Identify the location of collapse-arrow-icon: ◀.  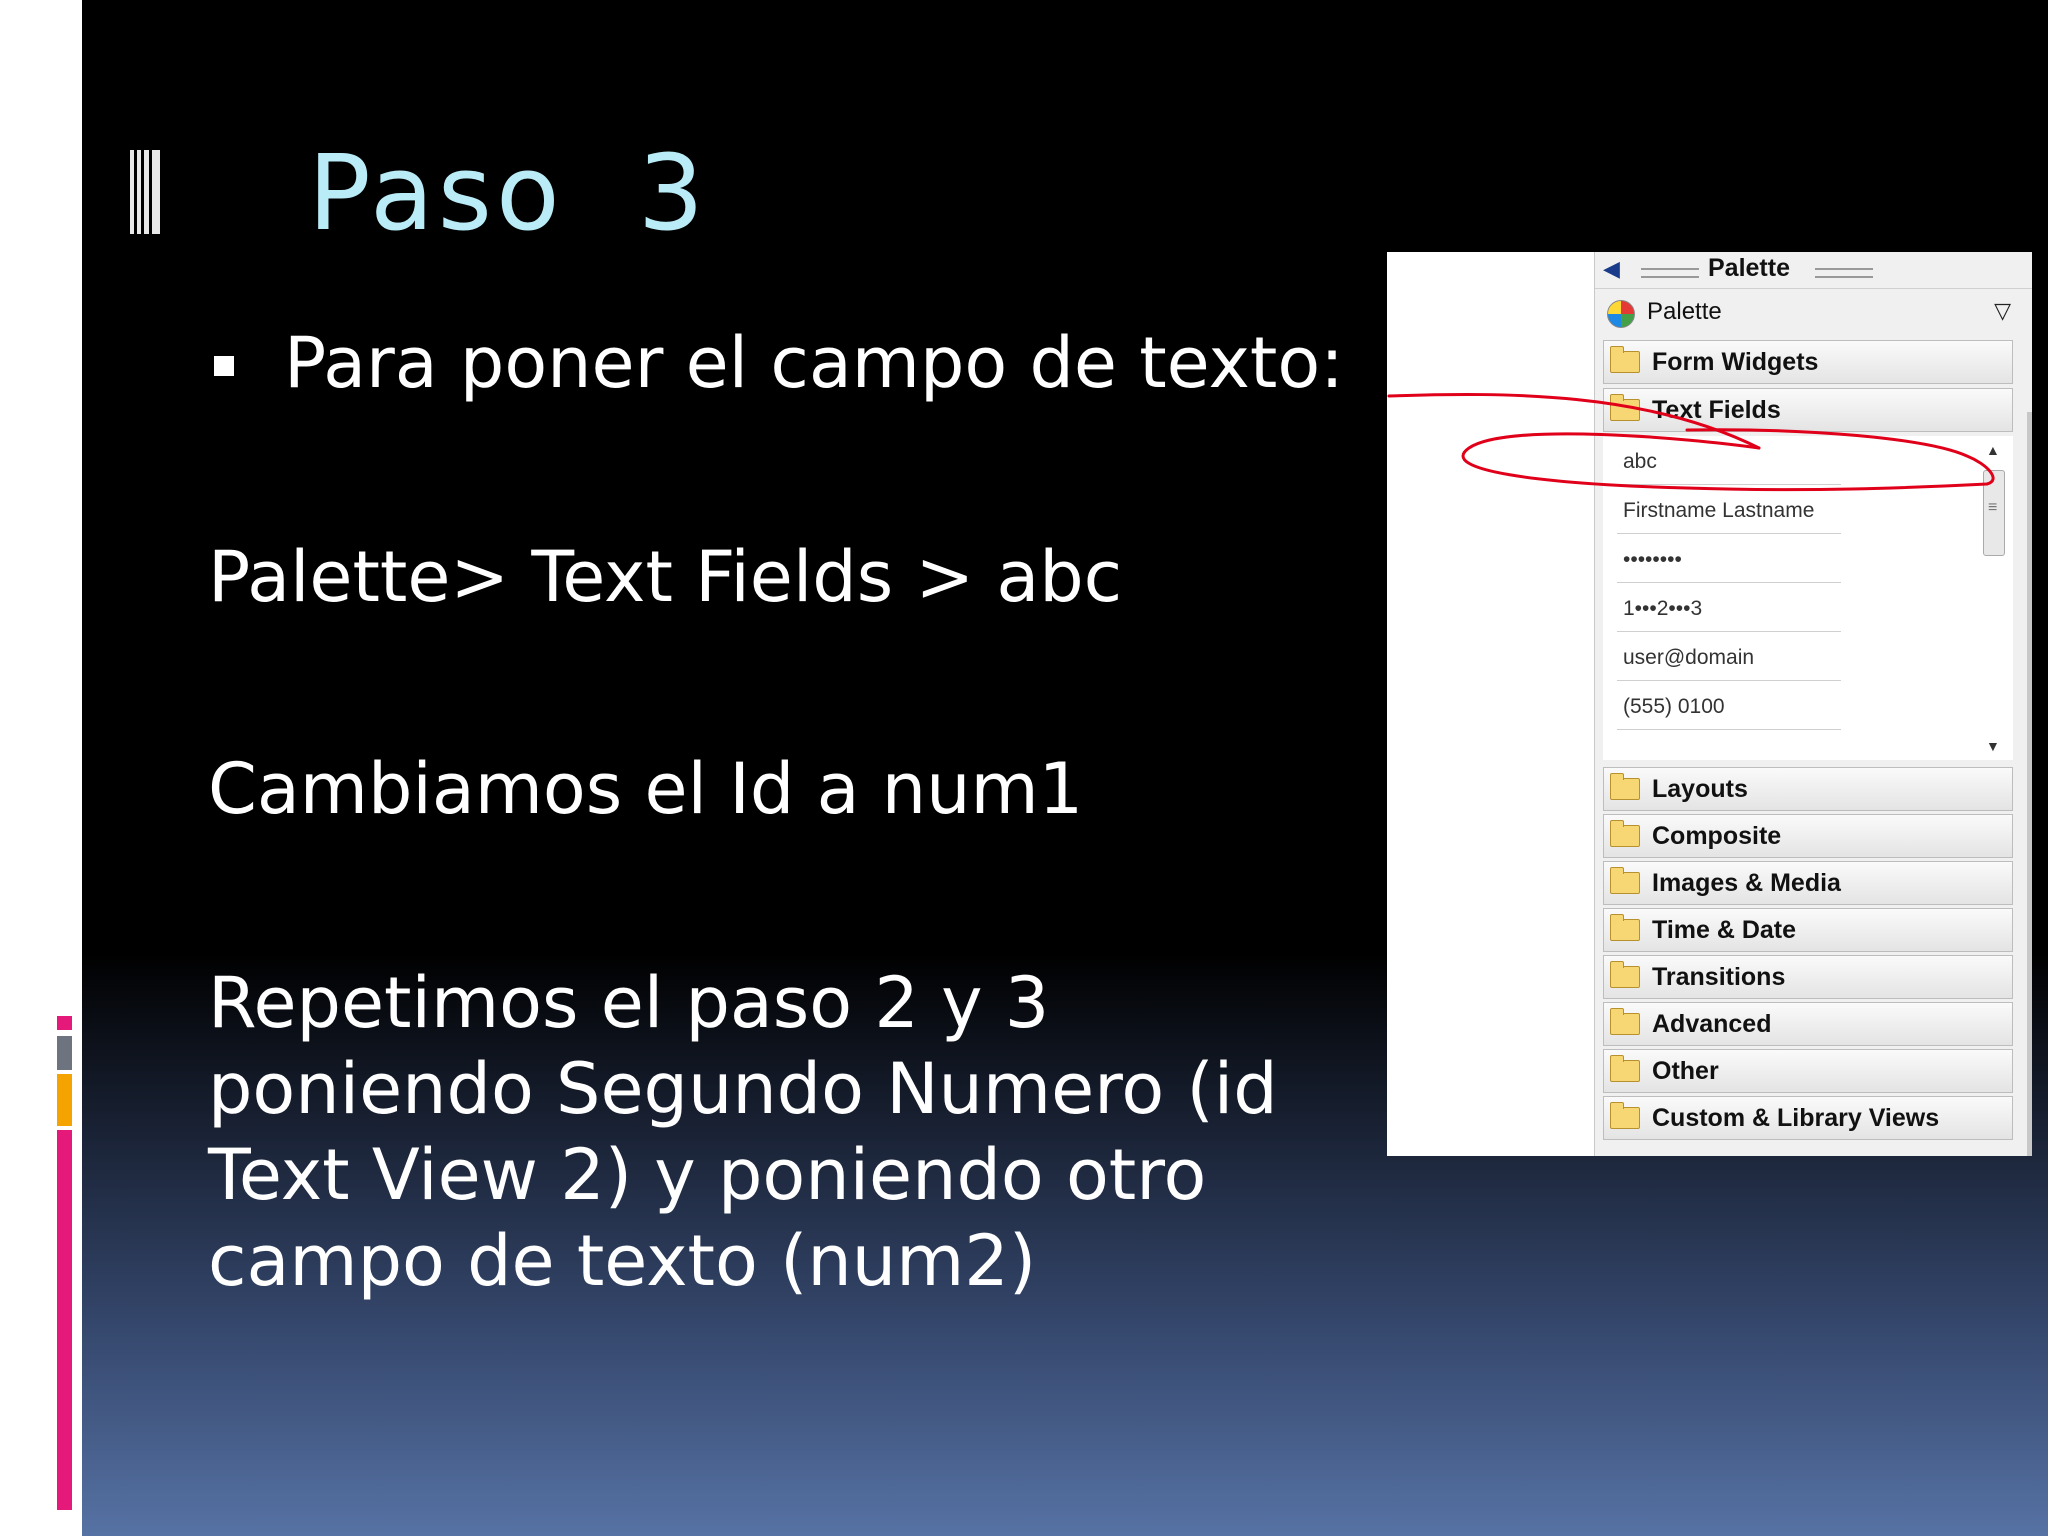
(1611, 269).